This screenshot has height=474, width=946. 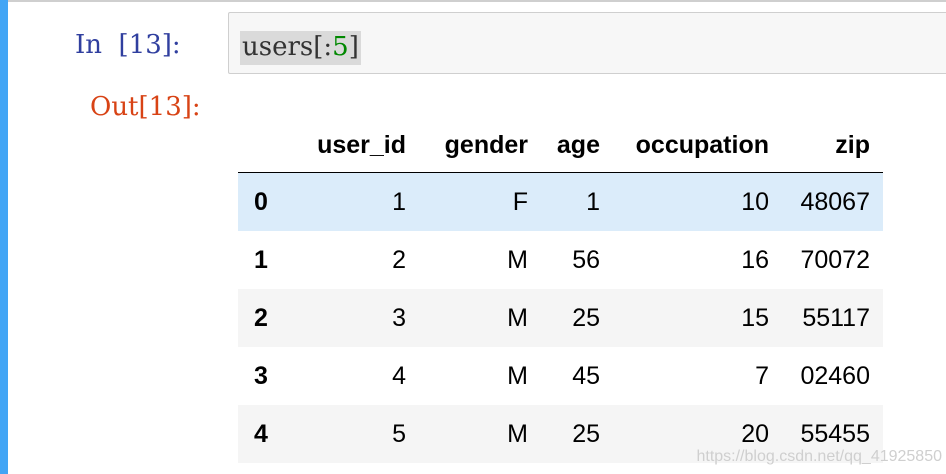 I want to click on table-row: 2 3 M 25 15 55117, so click(x=560, y=318).